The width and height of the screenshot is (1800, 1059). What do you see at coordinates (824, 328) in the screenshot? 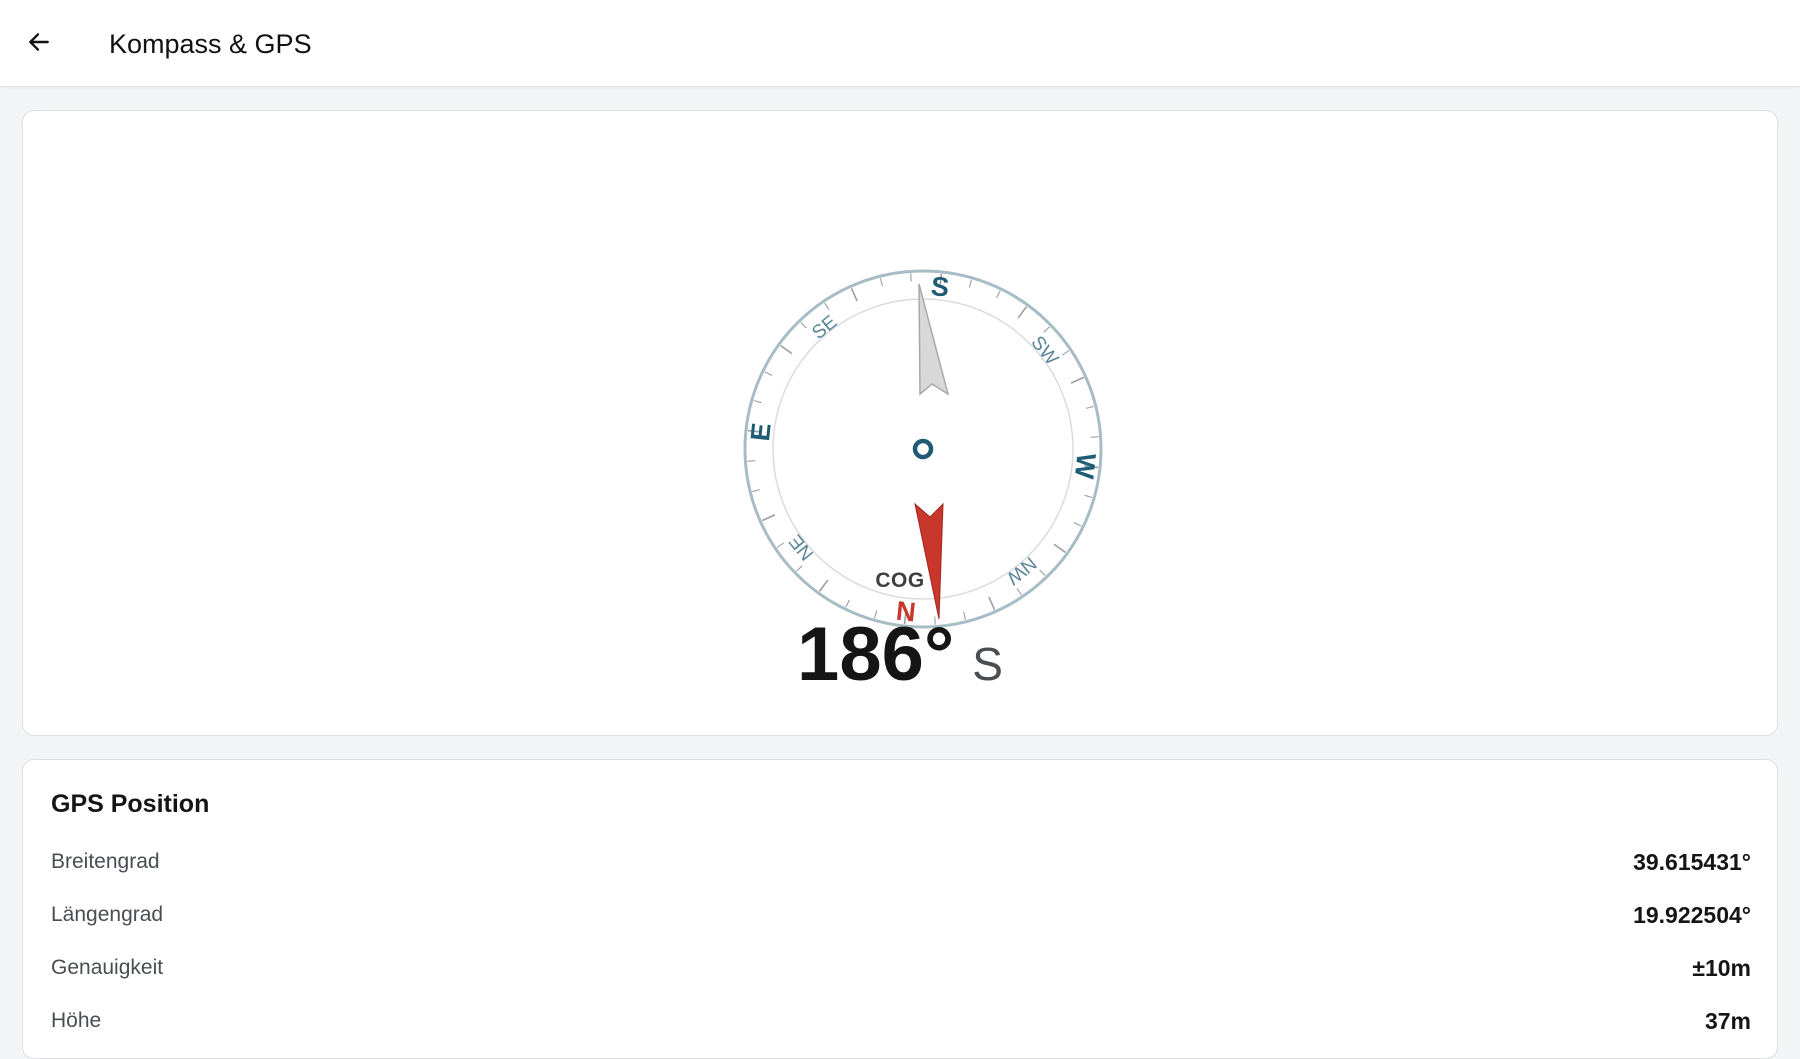
I see `intercardinal-label-se: SE` at bounding box center [824, 328].